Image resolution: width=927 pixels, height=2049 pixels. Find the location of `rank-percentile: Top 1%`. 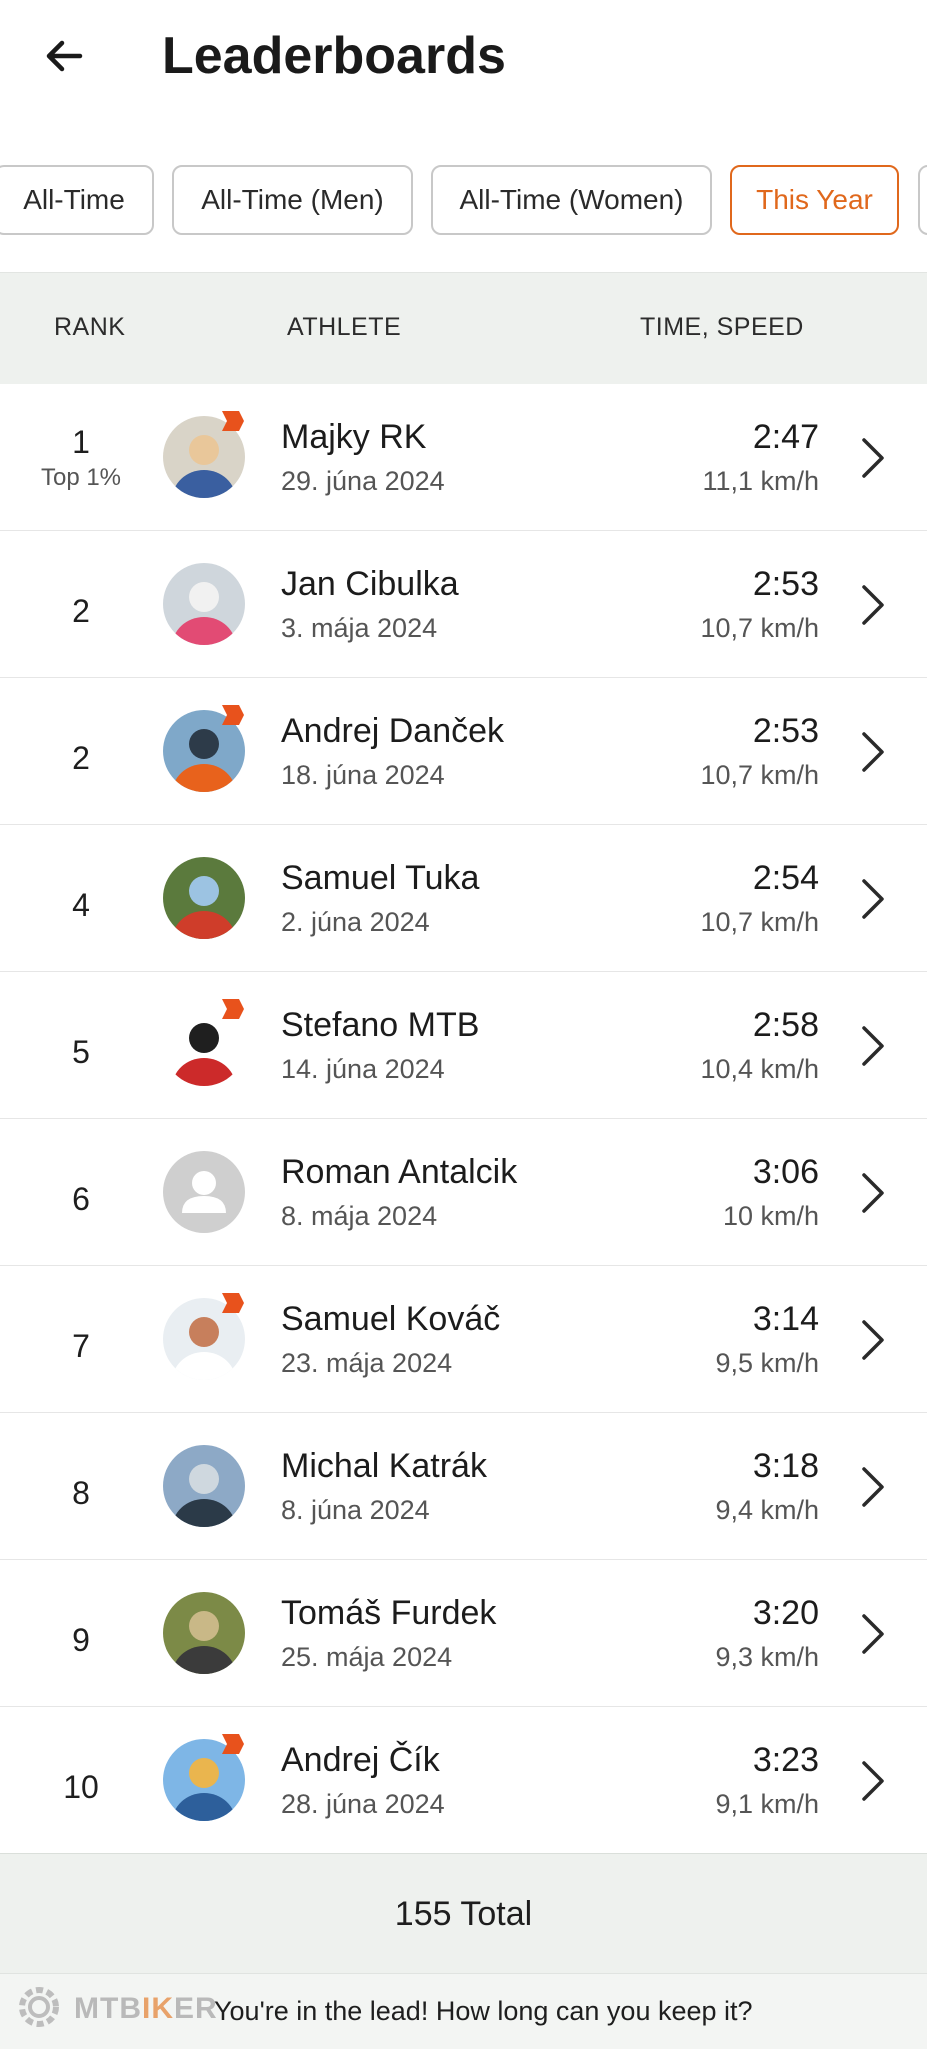

rank-percentile: Top 1% is located at coordinates (81, 477).